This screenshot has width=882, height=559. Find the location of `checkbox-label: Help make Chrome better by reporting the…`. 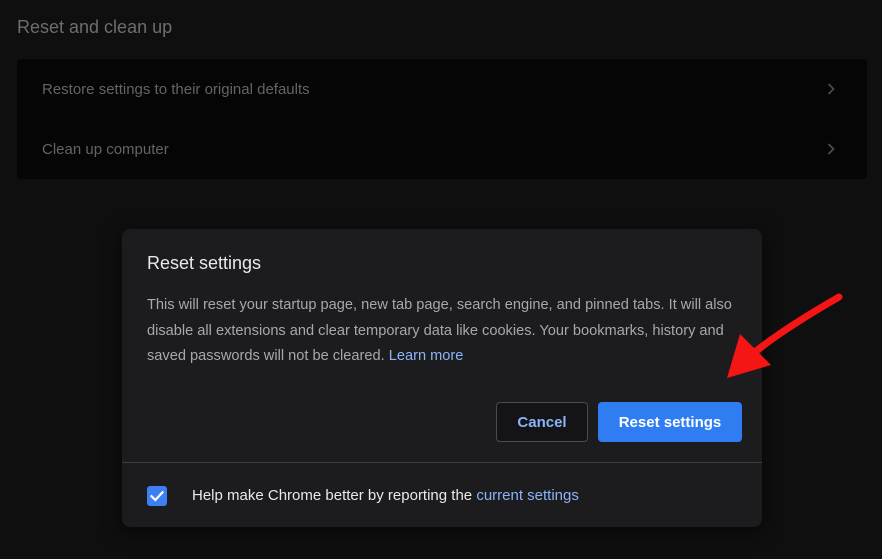

checkbox-label: Help make Chrome better by reporting the… is located at coordinates (385, 496).